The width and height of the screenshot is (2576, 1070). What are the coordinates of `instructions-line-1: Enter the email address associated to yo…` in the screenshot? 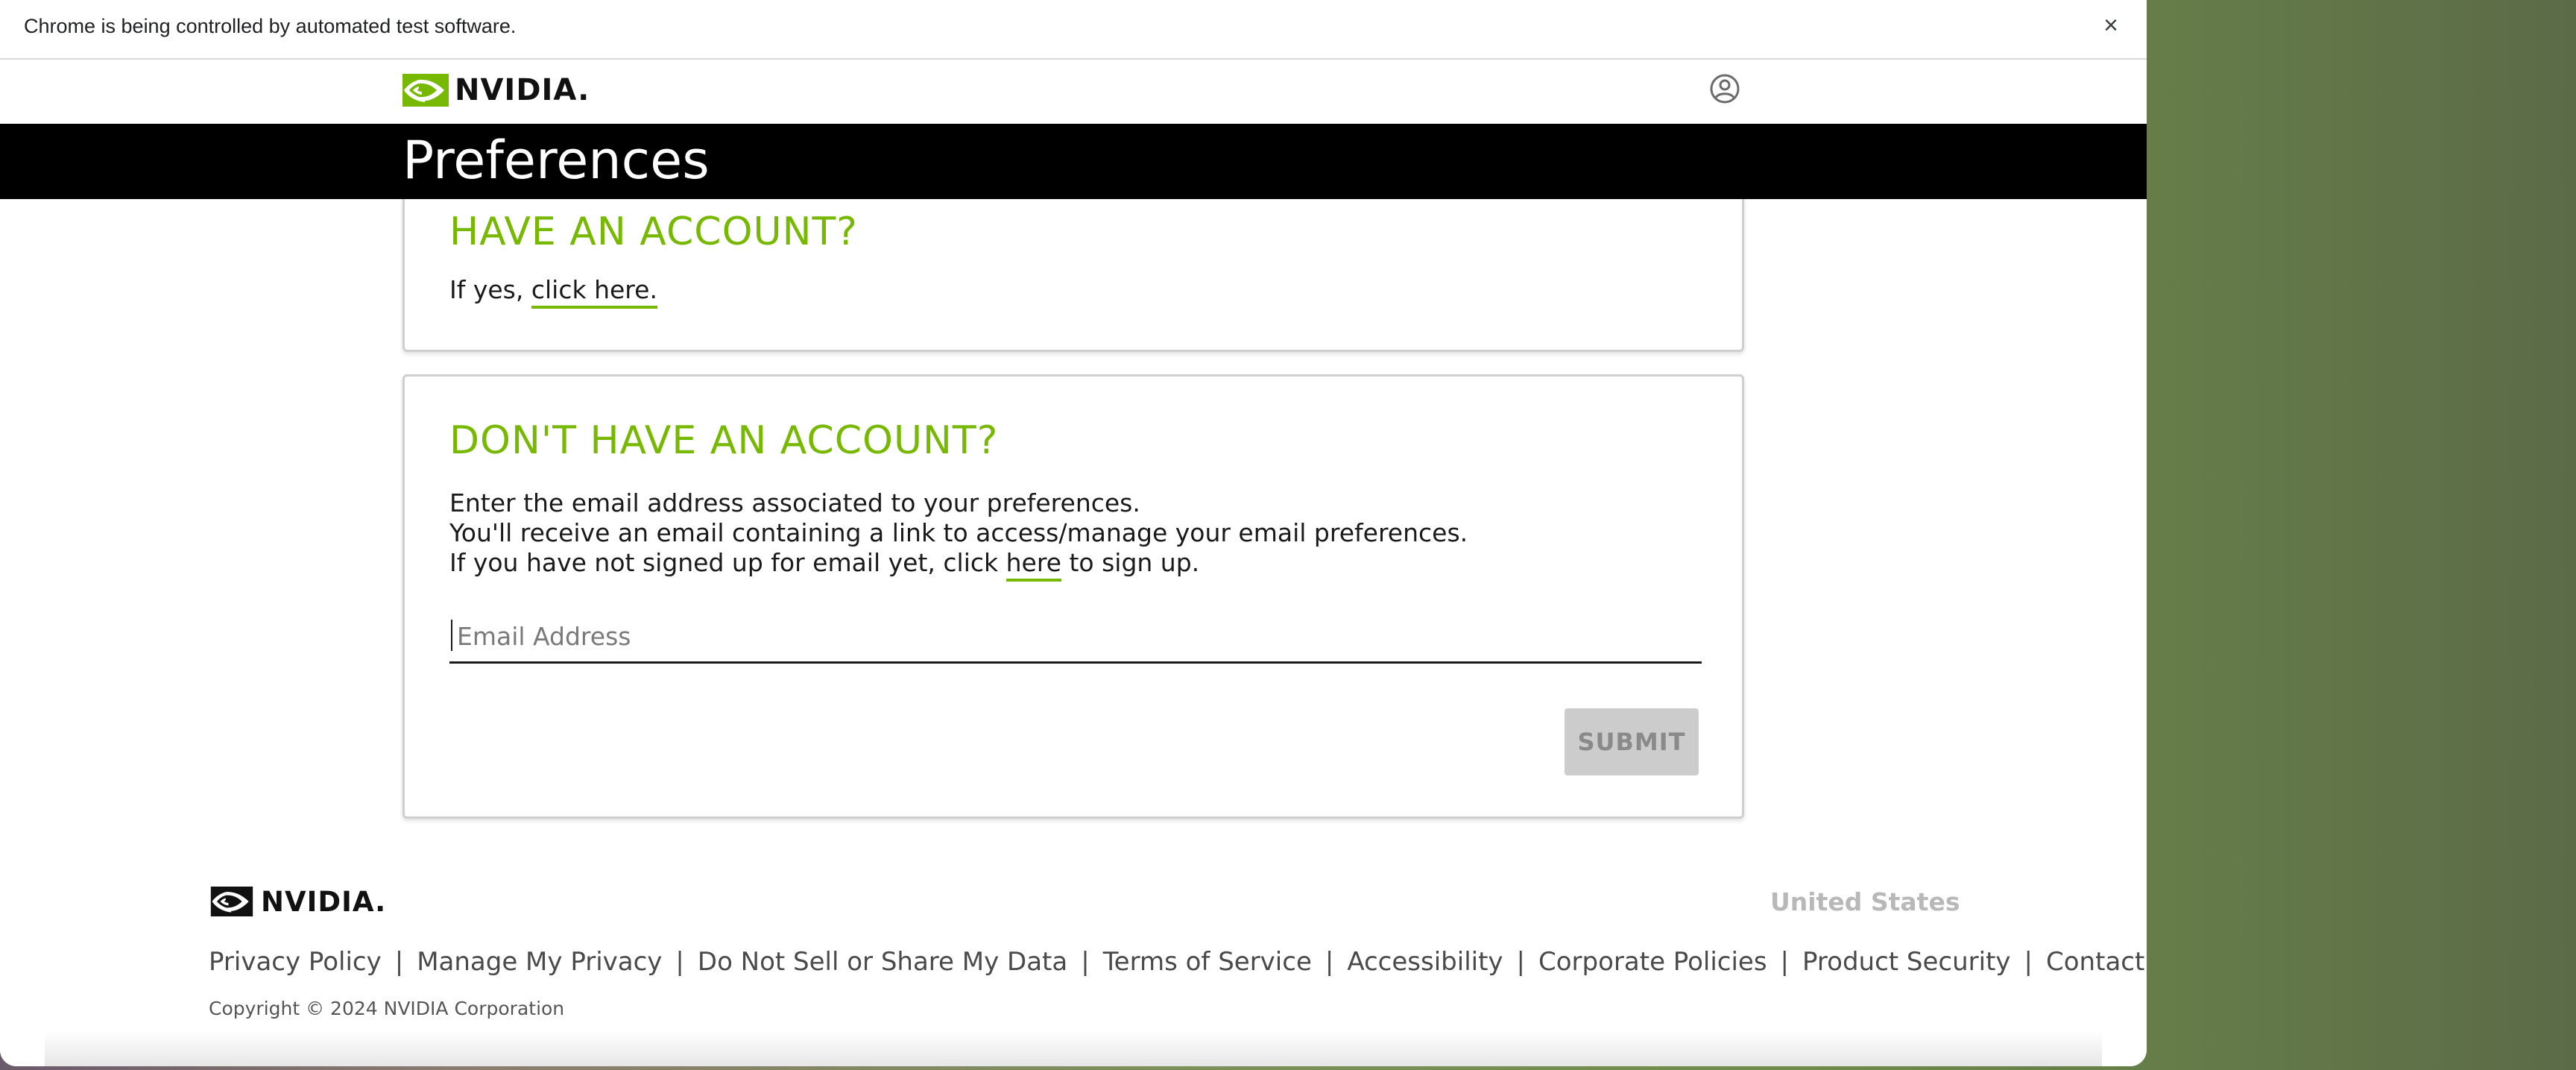 It's located at (795, 502).